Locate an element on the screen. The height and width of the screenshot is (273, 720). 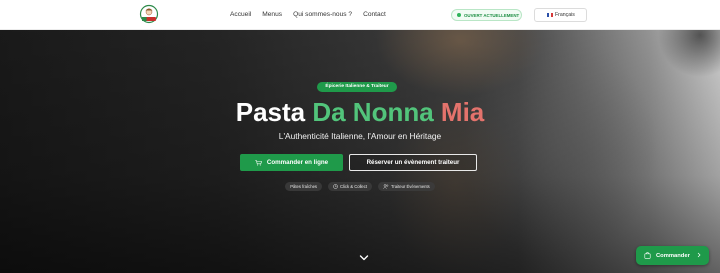
open-status-badge: OUVERT ACTUELLEMENT is located at coordinates (486, 15).